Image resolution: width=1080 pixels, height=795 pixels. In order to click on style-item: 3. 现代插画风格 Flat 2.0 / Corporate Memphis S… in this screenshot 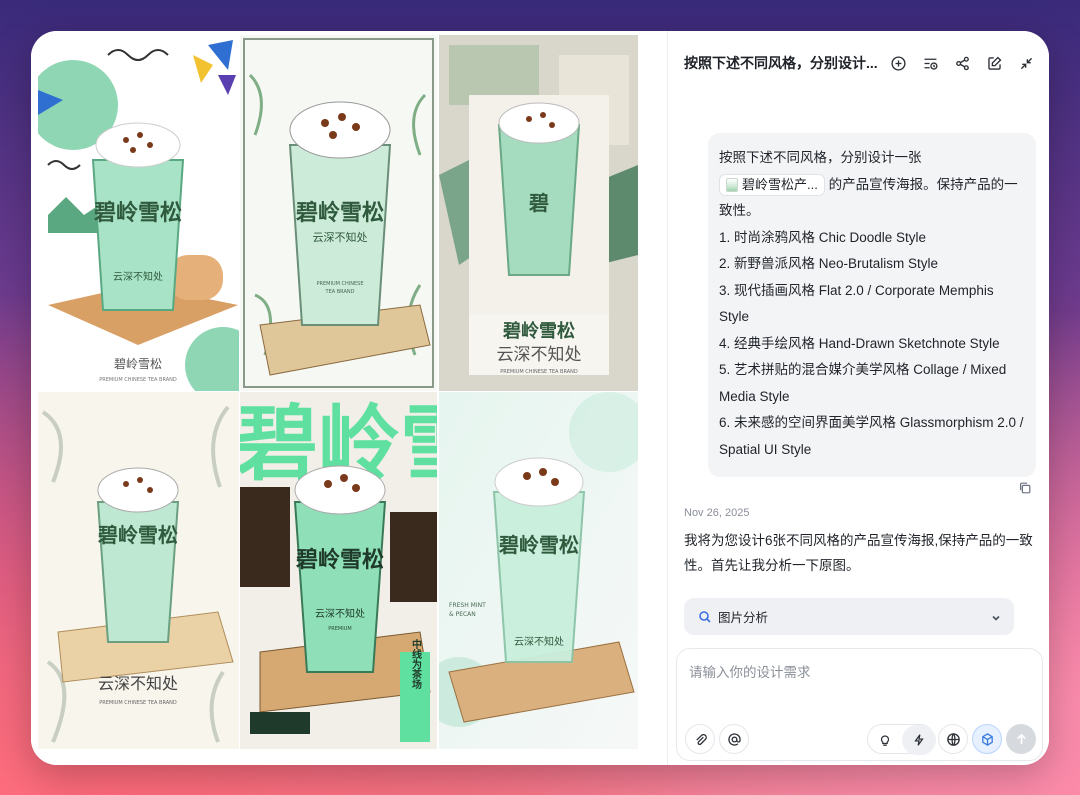, I will do `click(856, 303)`.